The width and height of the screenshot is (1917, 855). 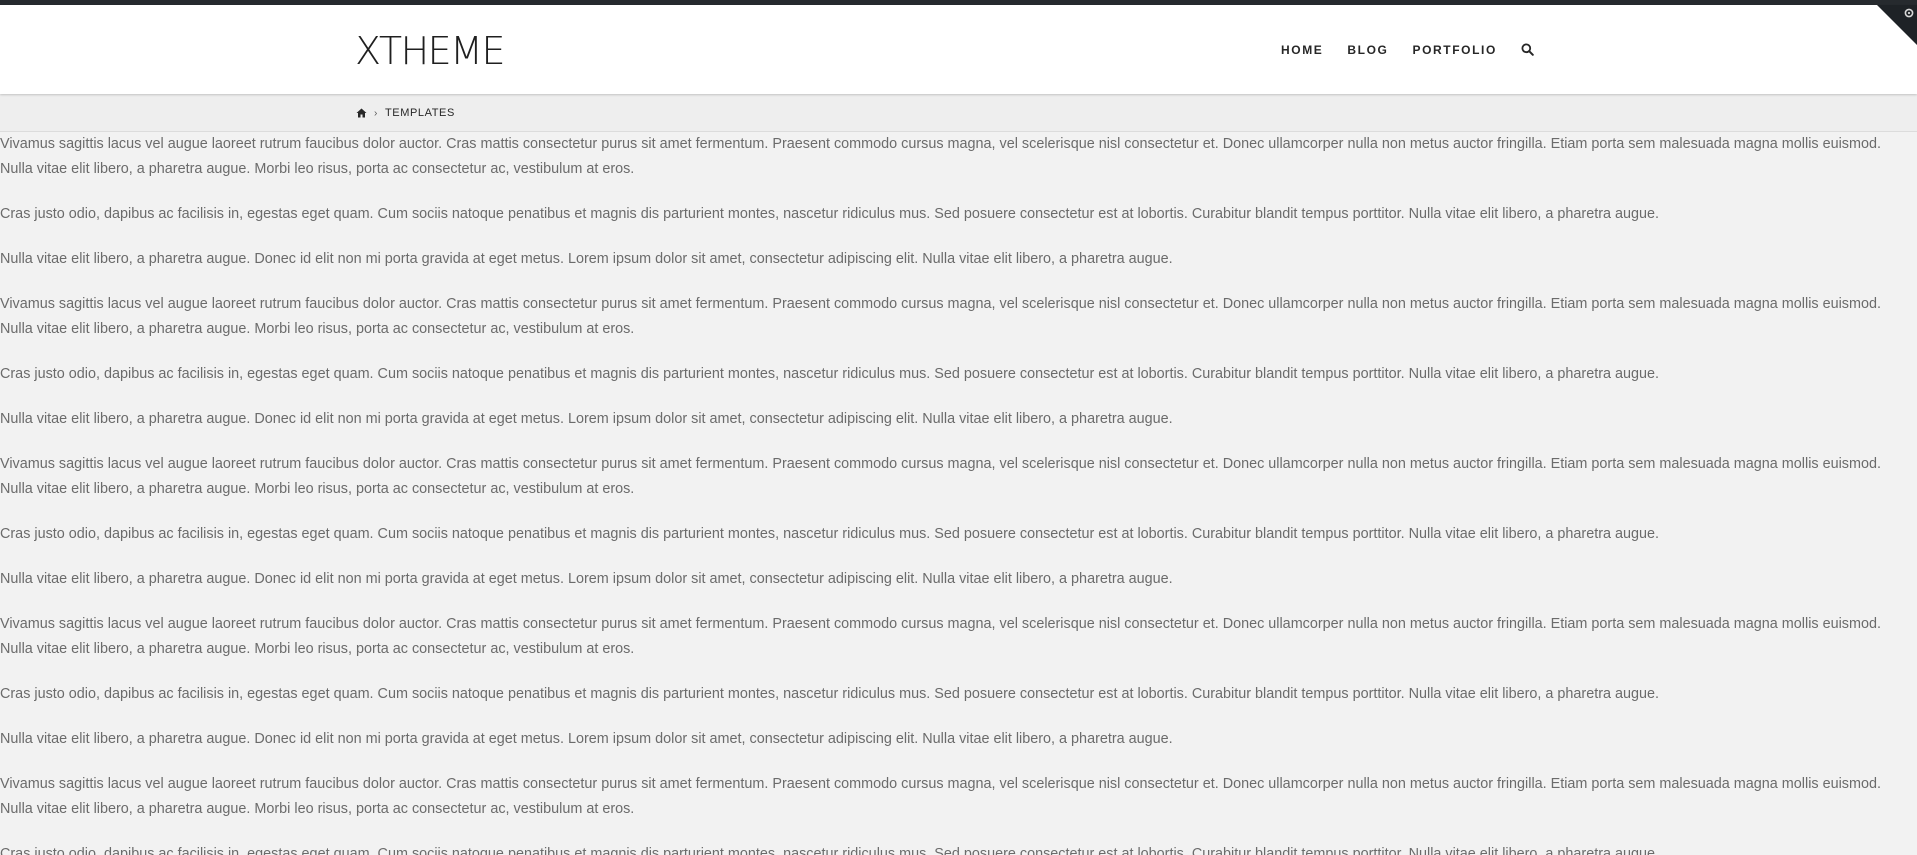 What do you see at coordinates (419, 113) in the screenshot?
I see `breadcrumb-current: TEMPLATES` at bounding box center [419, 113].